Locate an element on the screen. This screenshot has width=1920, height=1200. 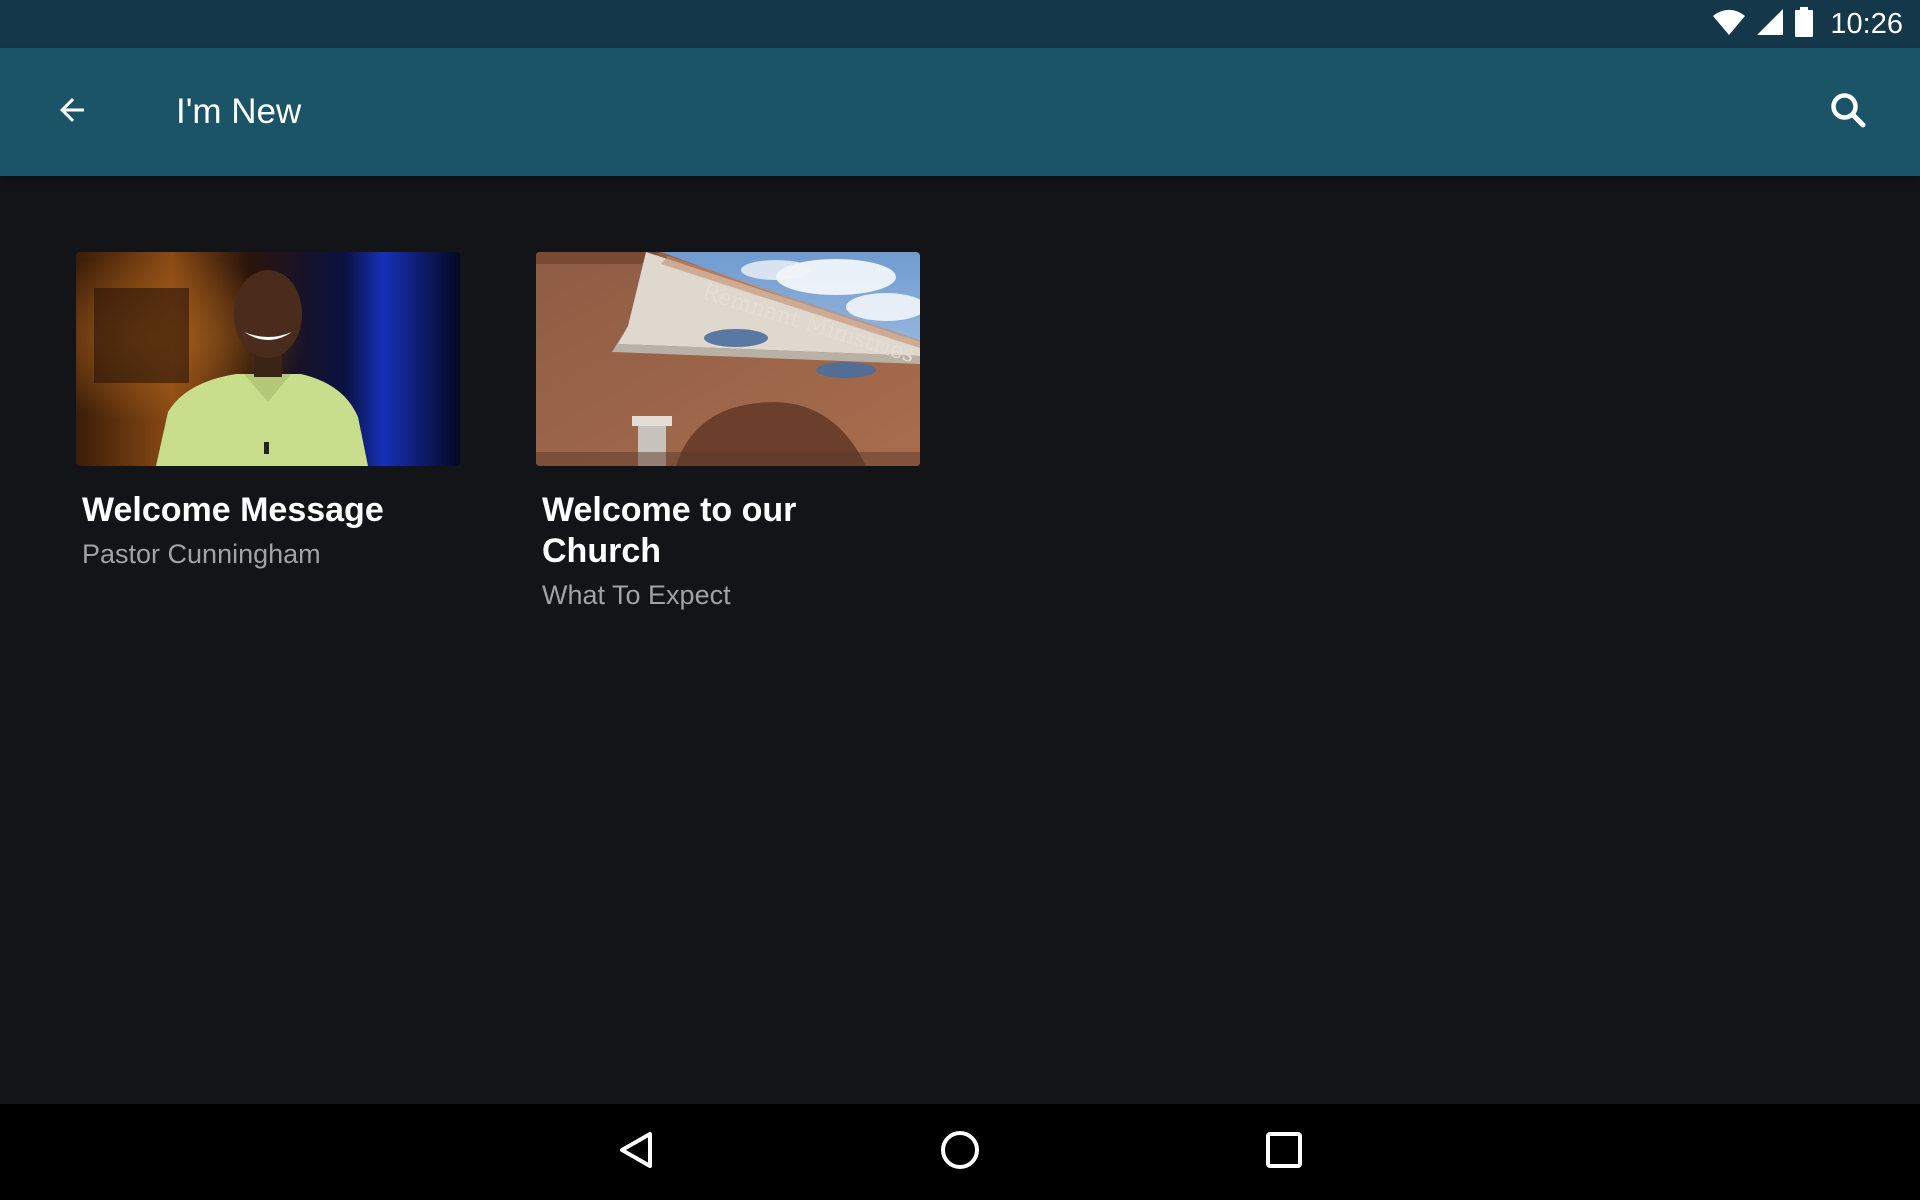
cell-signal-icon is located at coordinates (1770, 24).